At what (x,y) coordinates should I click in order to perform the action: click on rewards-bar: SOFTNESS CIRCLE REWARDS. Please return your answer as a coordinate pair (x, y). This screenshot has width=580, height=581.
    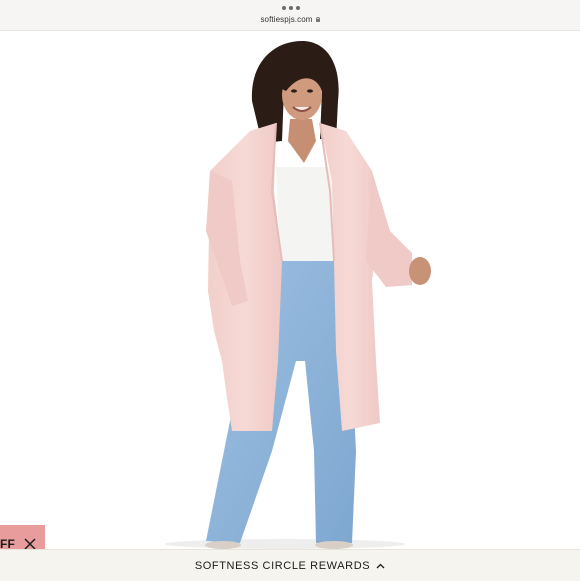
    Looking at the image, I should click on (290, 565).